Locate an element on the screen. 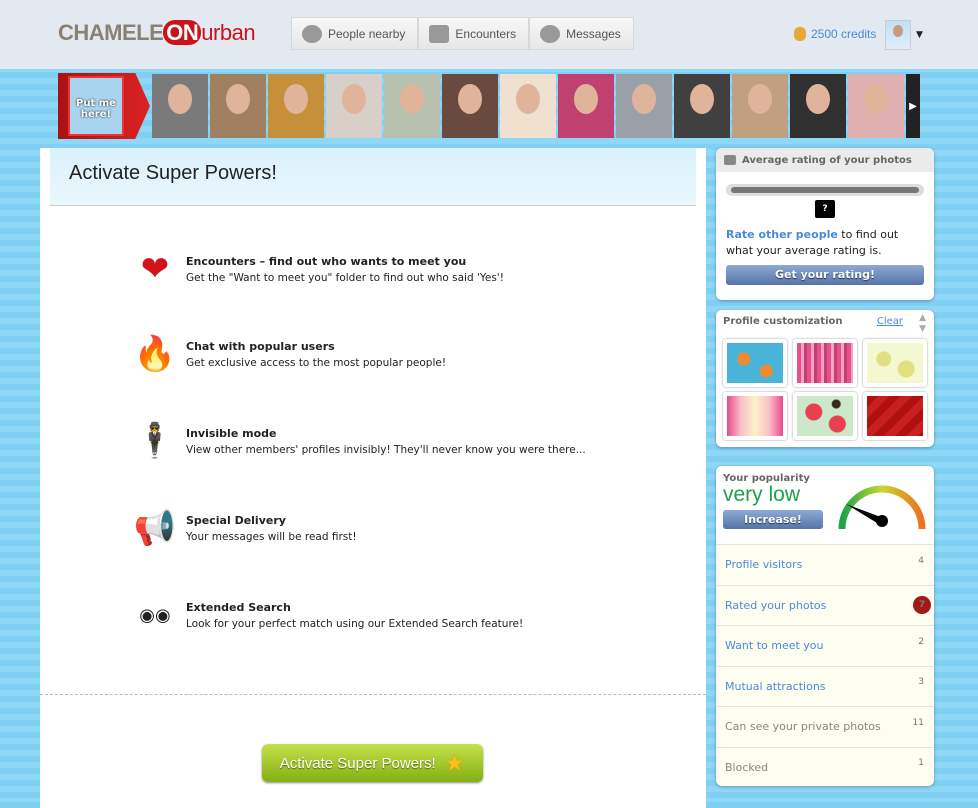  stat-row: Profile visitors 4 is located at coordinates (825, 564).